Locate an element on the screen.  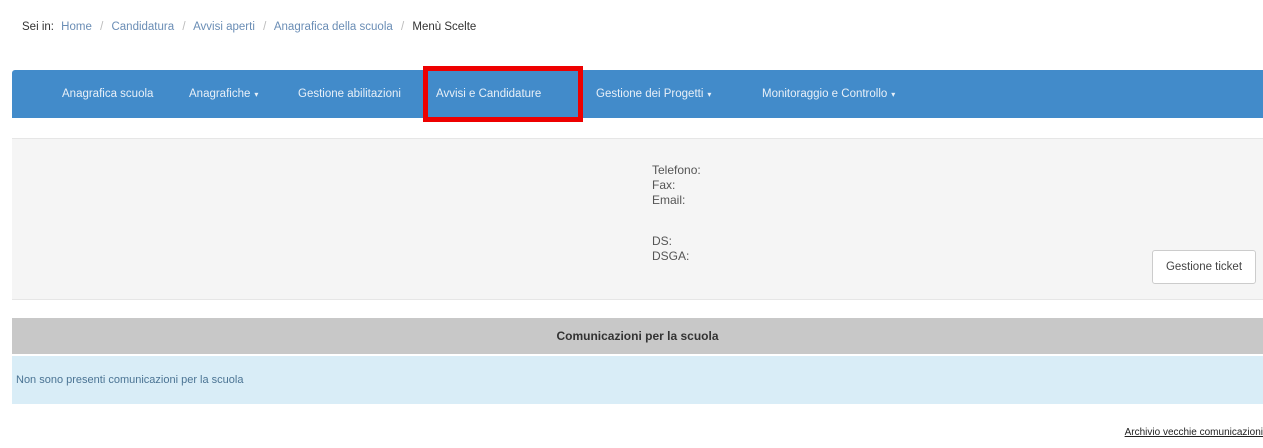
archive-communications-link: Archivio vecchie comunicazioni is located at coordinates (1194, 432).